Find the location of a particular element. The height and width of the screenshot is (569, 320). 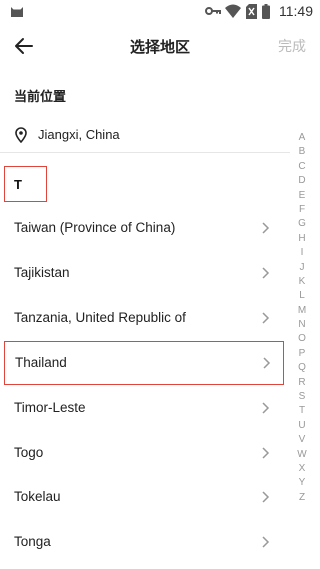

page-title: 选择地区 is located at coordinates (159, 47).